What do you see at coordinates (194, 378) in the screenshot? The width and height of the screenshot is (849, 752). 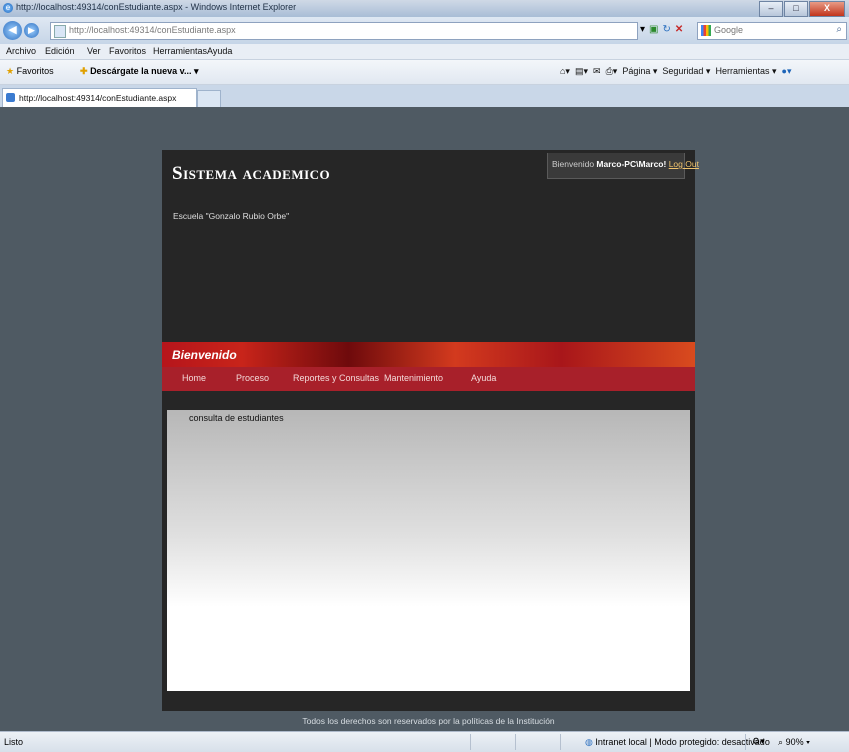 I see `nav-home: Home` at bounding box center [194, 378].